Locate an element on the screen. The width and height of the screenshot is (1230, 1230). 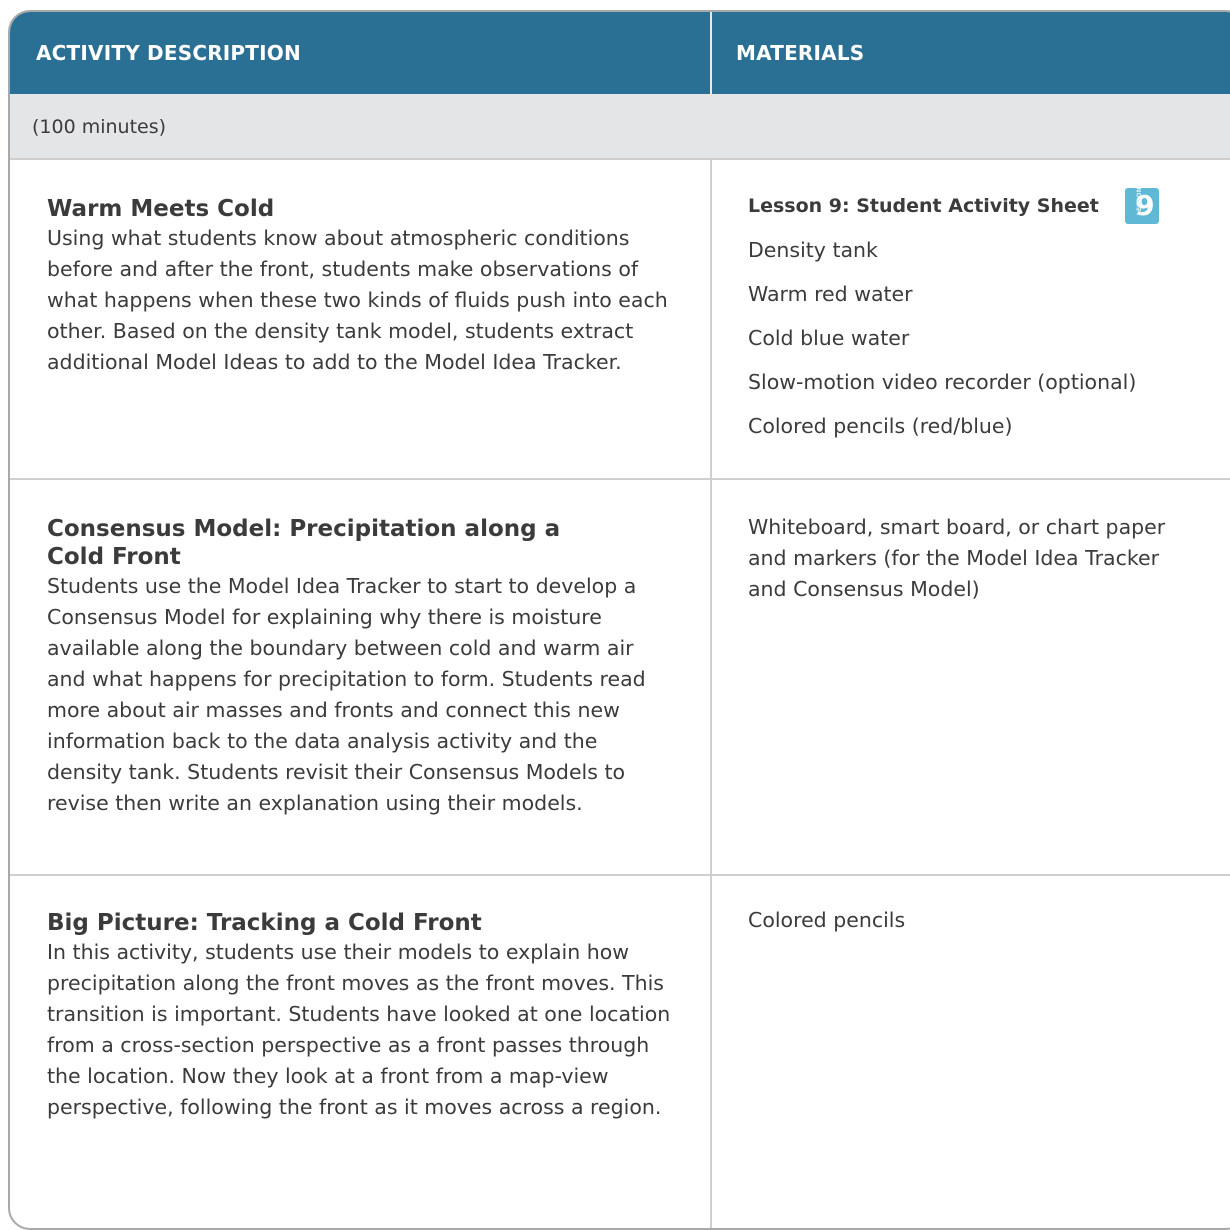
material-item: Cold blue water is located at coordinates (829, 338).